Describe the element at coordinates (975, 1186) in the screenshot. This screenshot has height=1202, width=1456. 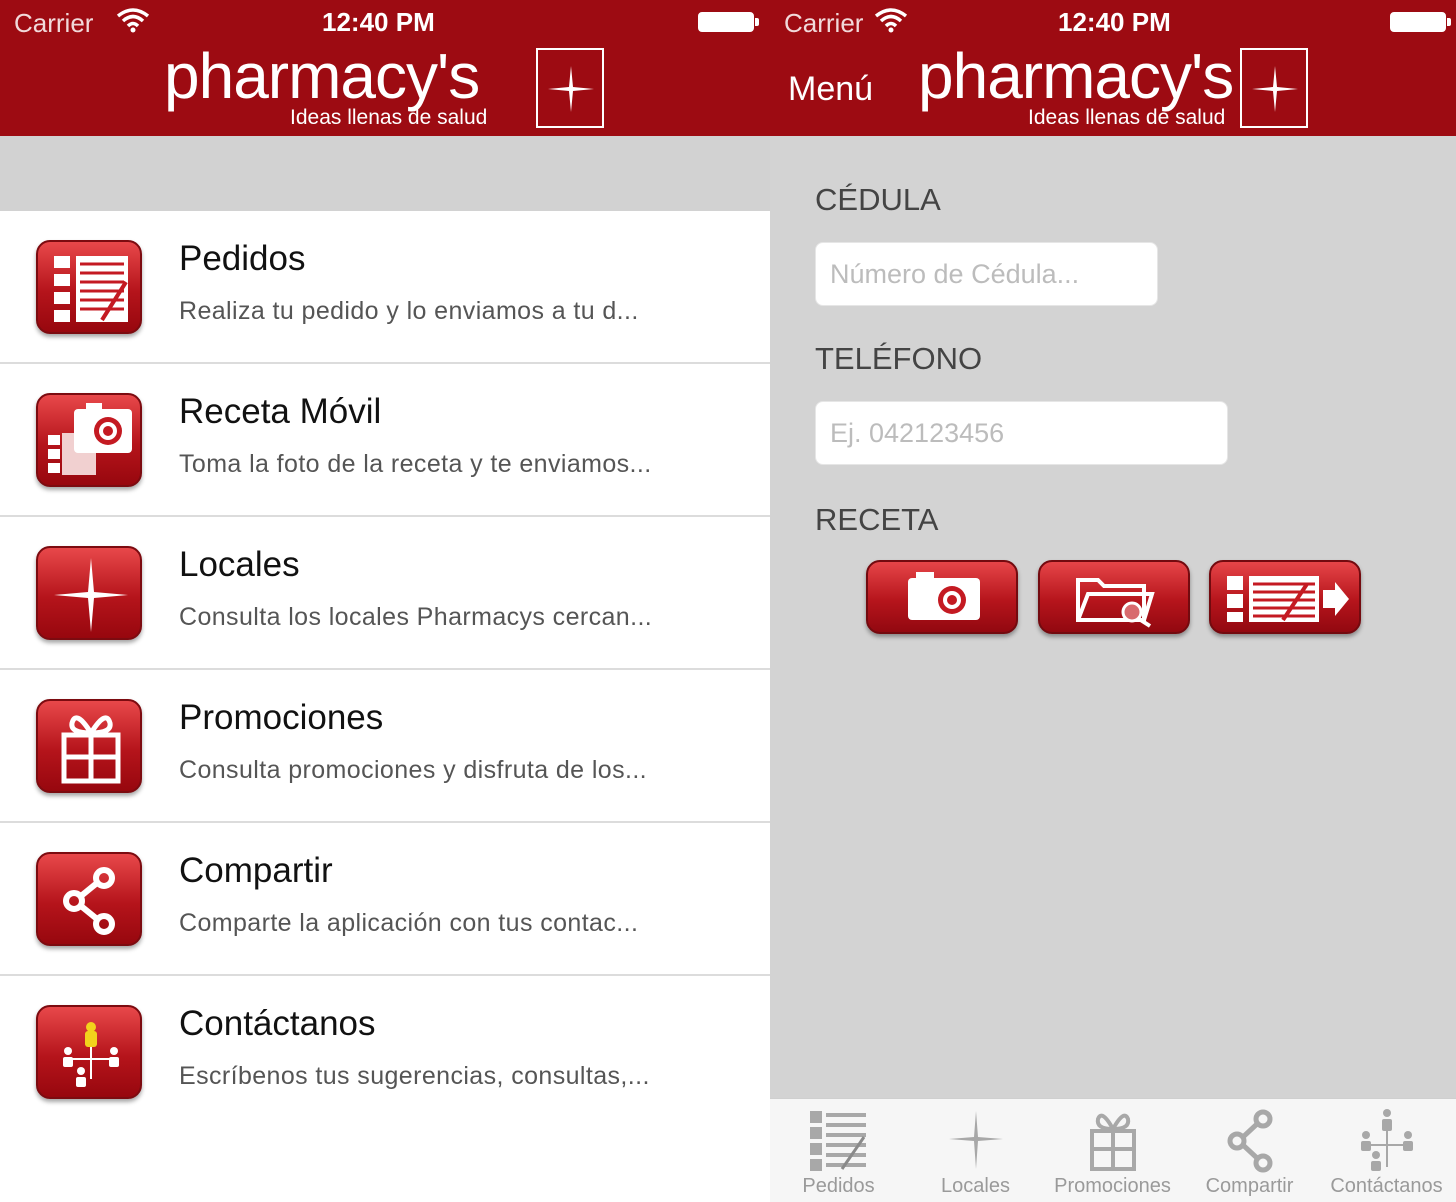
I see `tab-label: Locales` at that location.